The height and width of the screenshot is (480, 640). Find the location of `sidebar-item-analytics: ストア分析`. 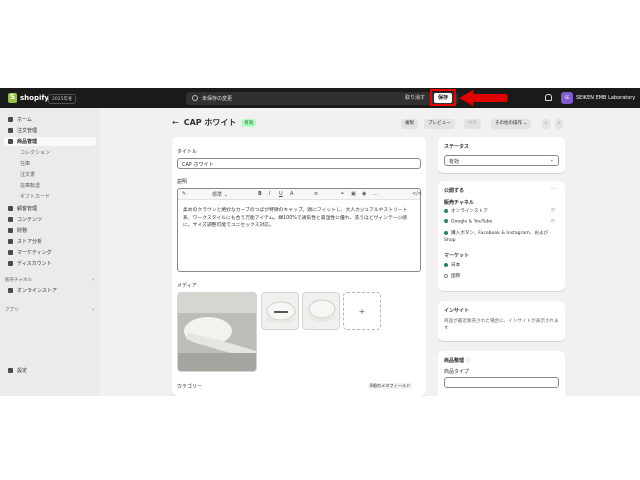

sidebar-item-analytics: ストア分析 is located at coordinates (50, 241).